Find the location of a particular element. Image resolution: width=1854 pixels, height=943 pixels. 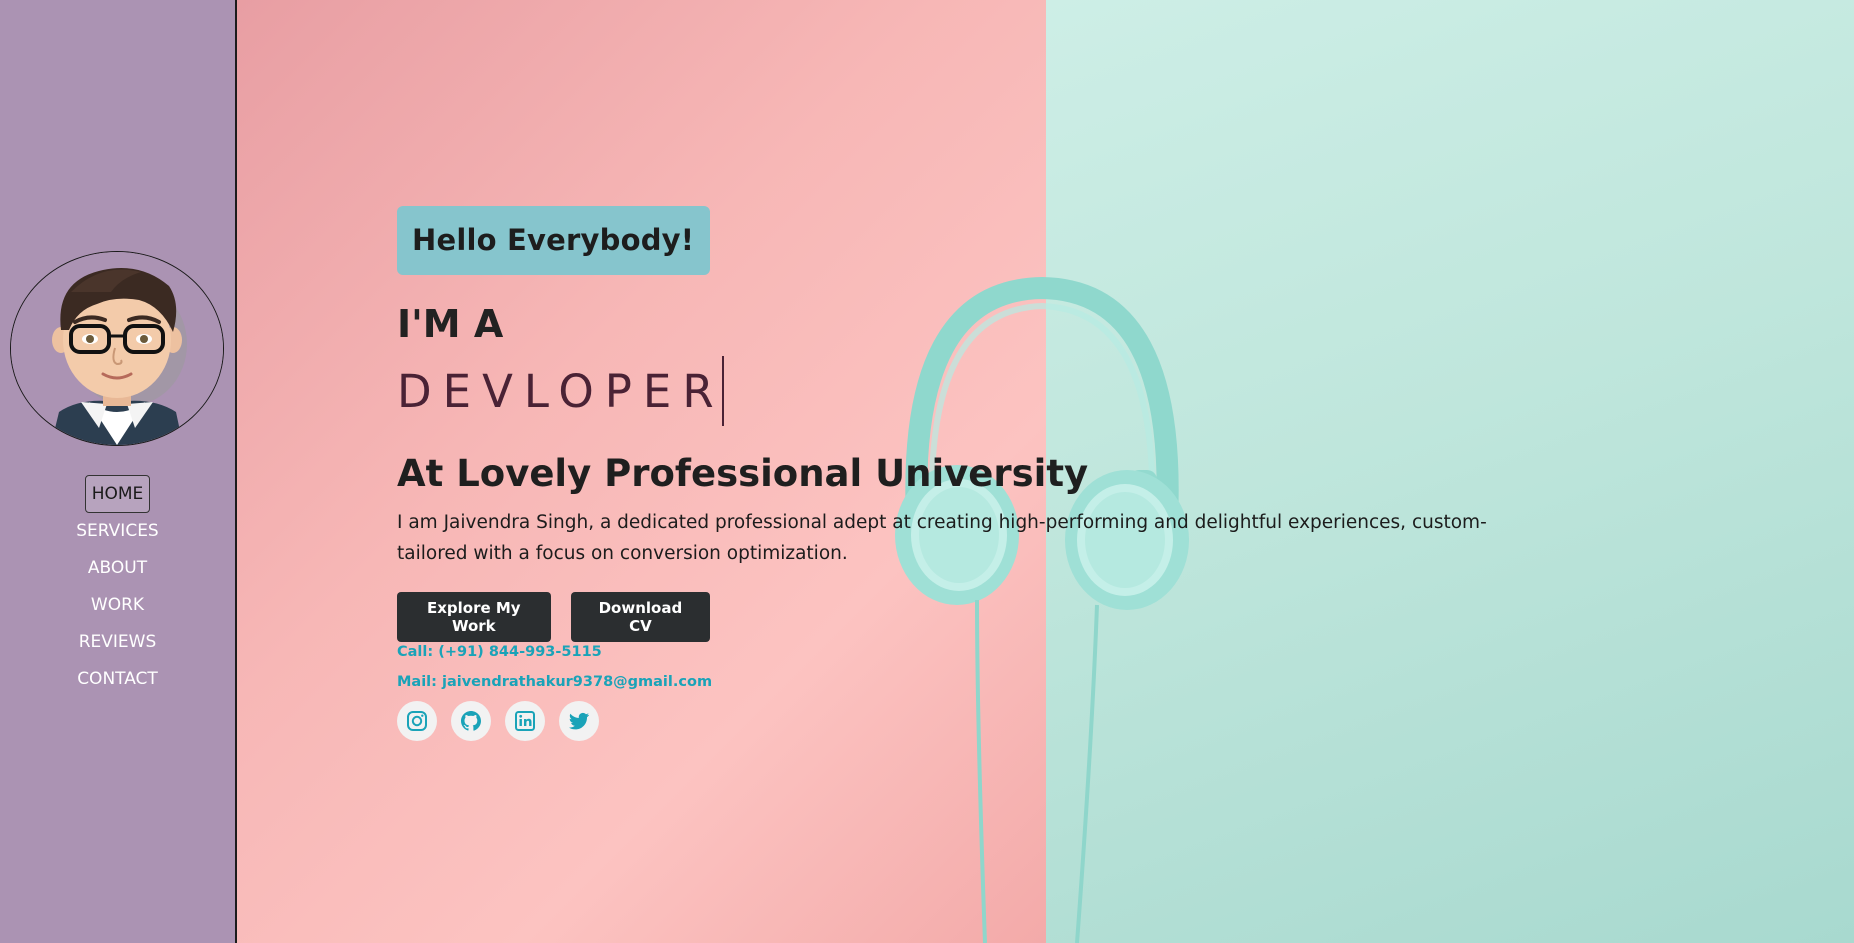

phone-link: Call: (+91) 844-993-5115 is located at coordinates (499, 652).